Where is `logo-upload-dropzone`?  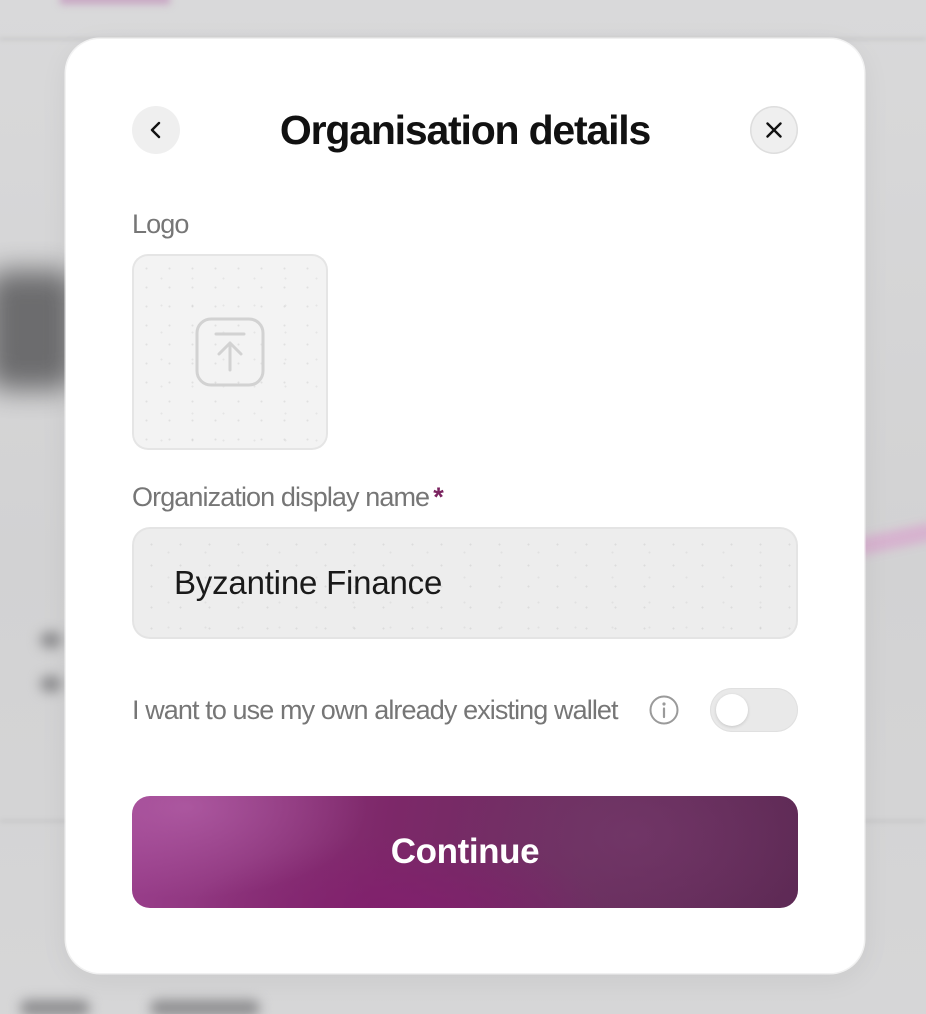 logo-upload-dropzone is located at coordinates (230, 352).